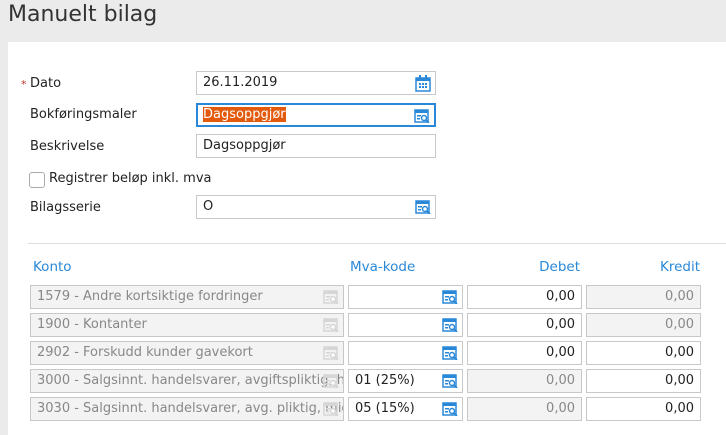  Describe the element at coordinates (67, 146) in the screenshot. I see `beskrivelse-label: Beskrivelse` at that location.